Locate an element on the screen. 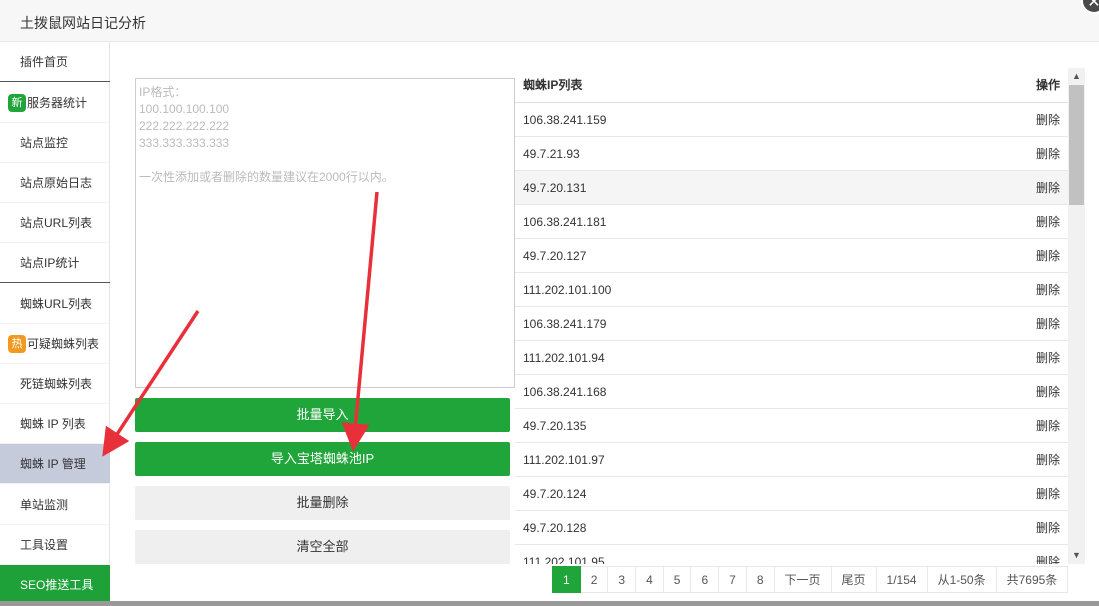 This screenshot has height=606, width=1099. ip-cell: 49.7.20.128 is located at coordinates (555, 528).